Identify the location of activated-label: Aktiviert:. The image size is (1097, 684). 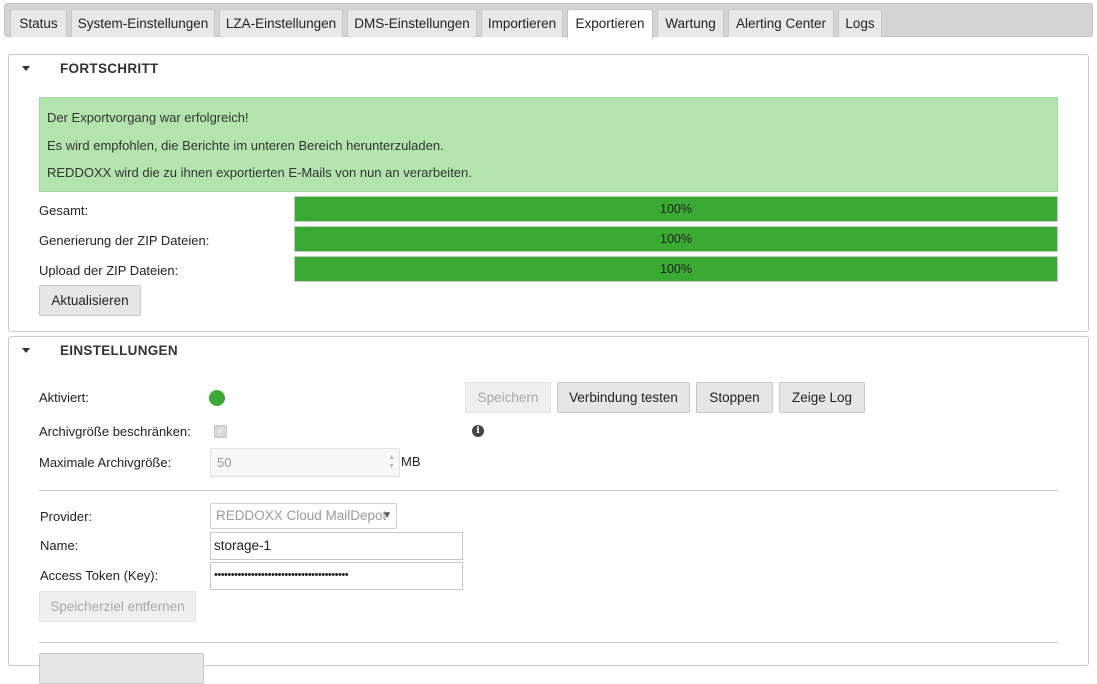
(64, 397).